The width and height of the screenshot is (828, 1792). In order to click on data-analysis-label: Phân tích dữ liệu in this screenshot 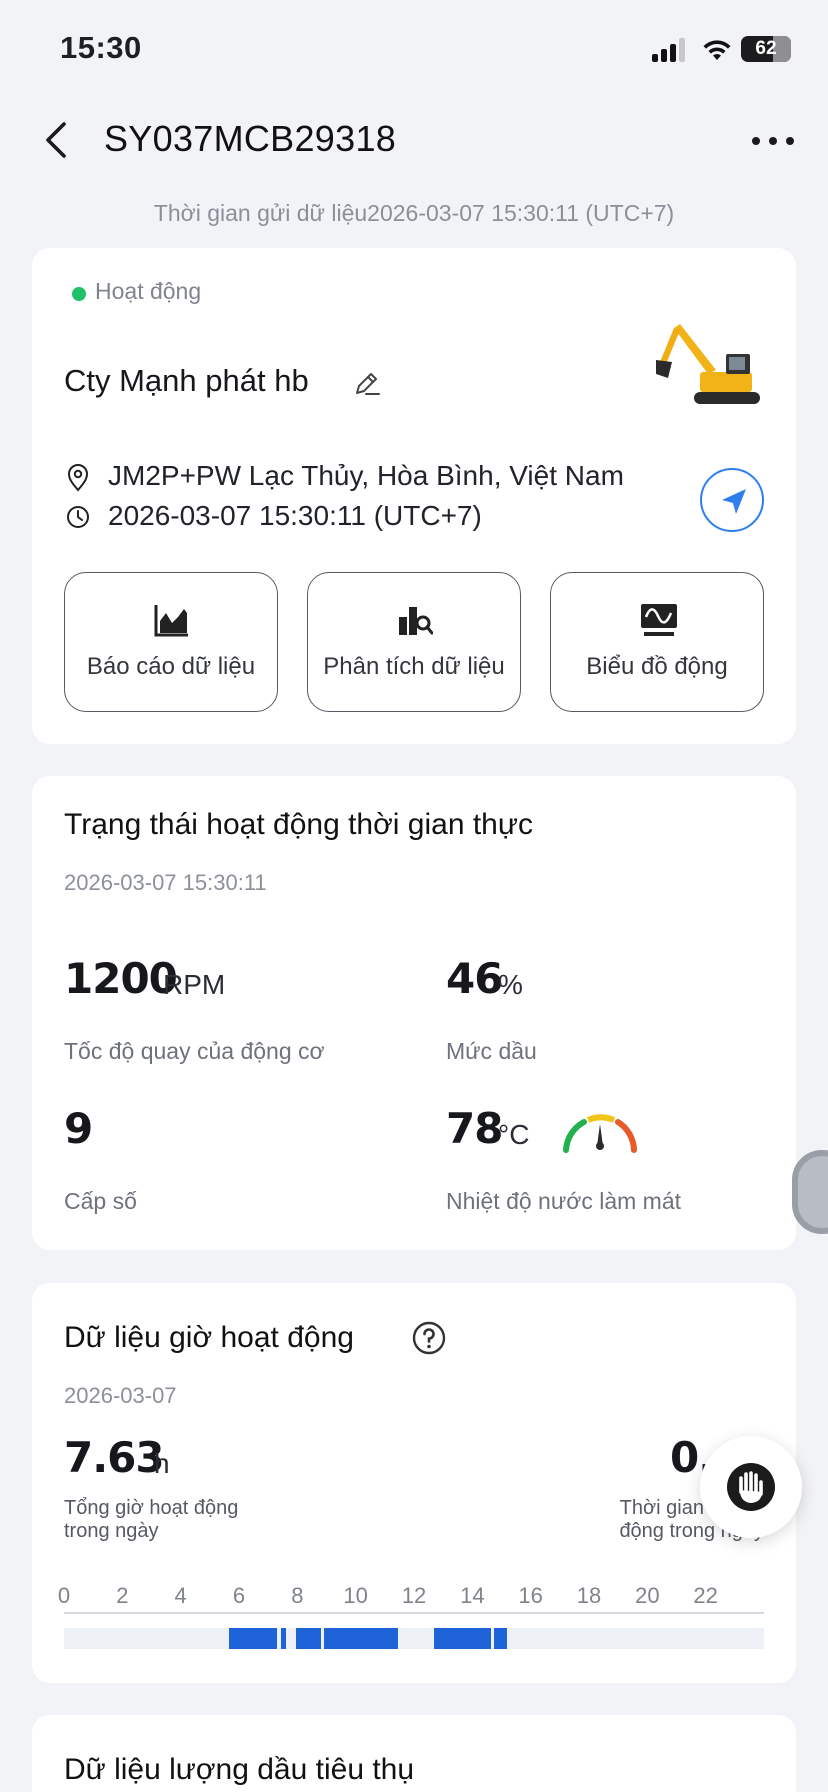, I will do `click(414, 666)`.